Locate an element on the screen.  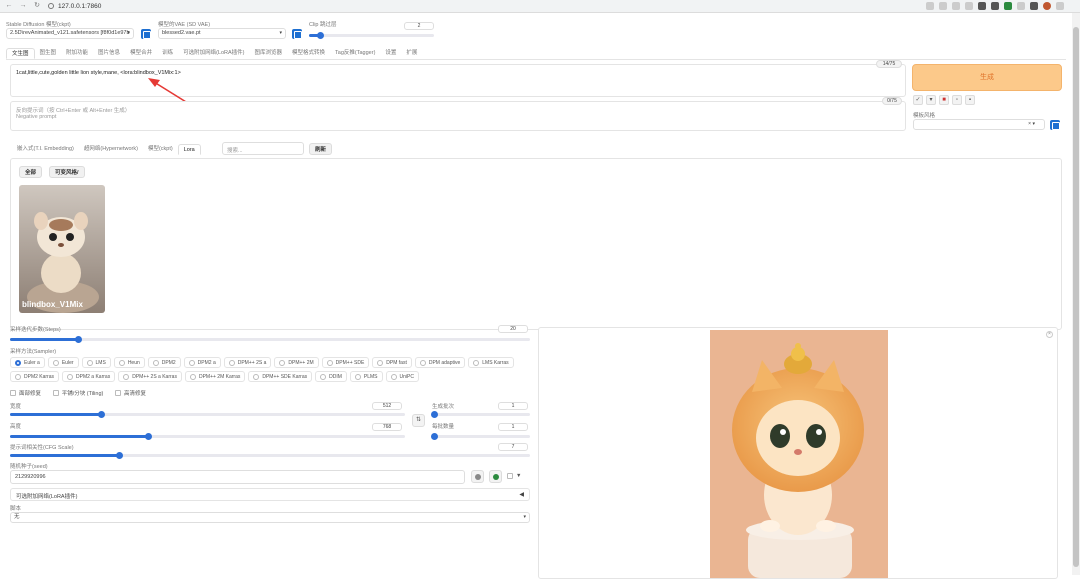
sampler-option: DPM++ 2S a Karras is located at coordinates (150, 376).